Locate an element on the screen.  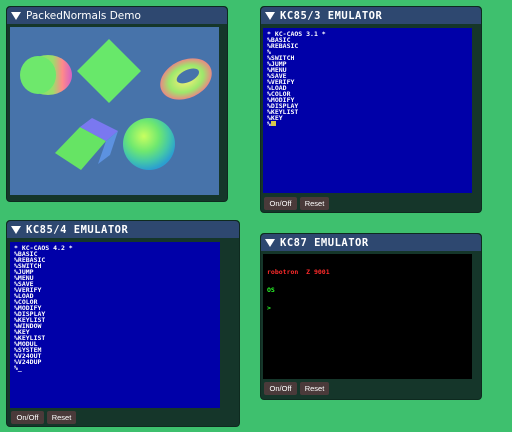
banner-line: robotron Z 9001 is located at coordinates (298, 272).